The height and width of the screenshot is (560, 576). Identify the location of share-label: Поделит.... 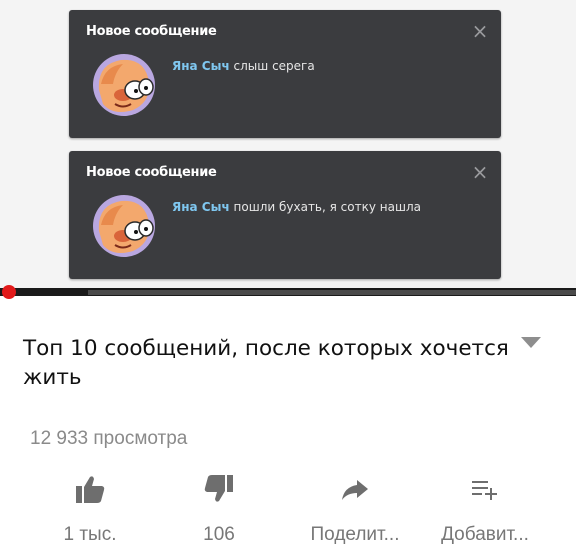
(355, 534).